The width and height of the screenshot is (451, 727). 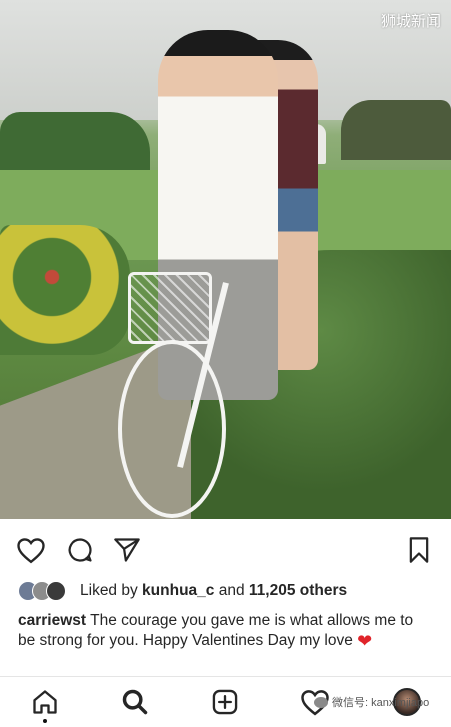 What do you see at coordinates (172, 429) in the screenshot?
I see `photo-bike-wheel` at bounding box center [172, 429].